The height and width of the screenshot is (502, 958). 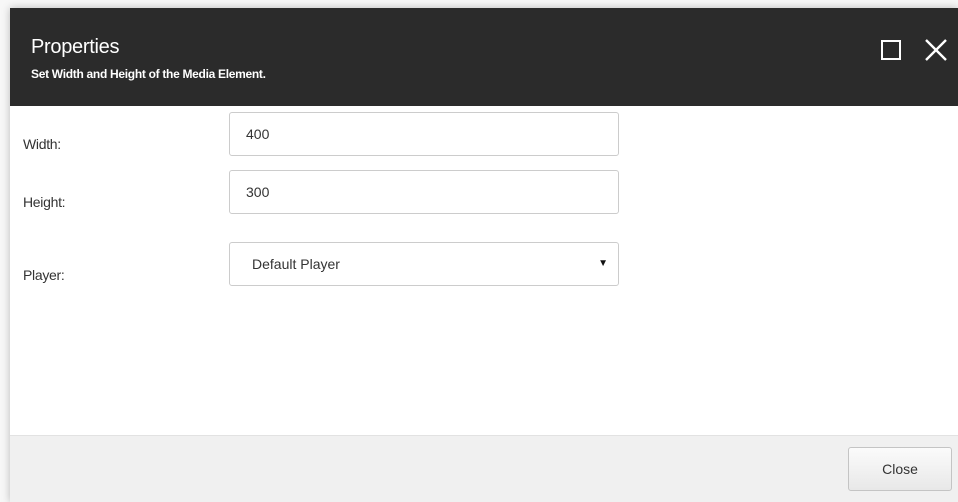 What do you see at coordinates (75, 47) in the screenshot?
I see `dialog-title: Properties` at bounding box center [75, 47].